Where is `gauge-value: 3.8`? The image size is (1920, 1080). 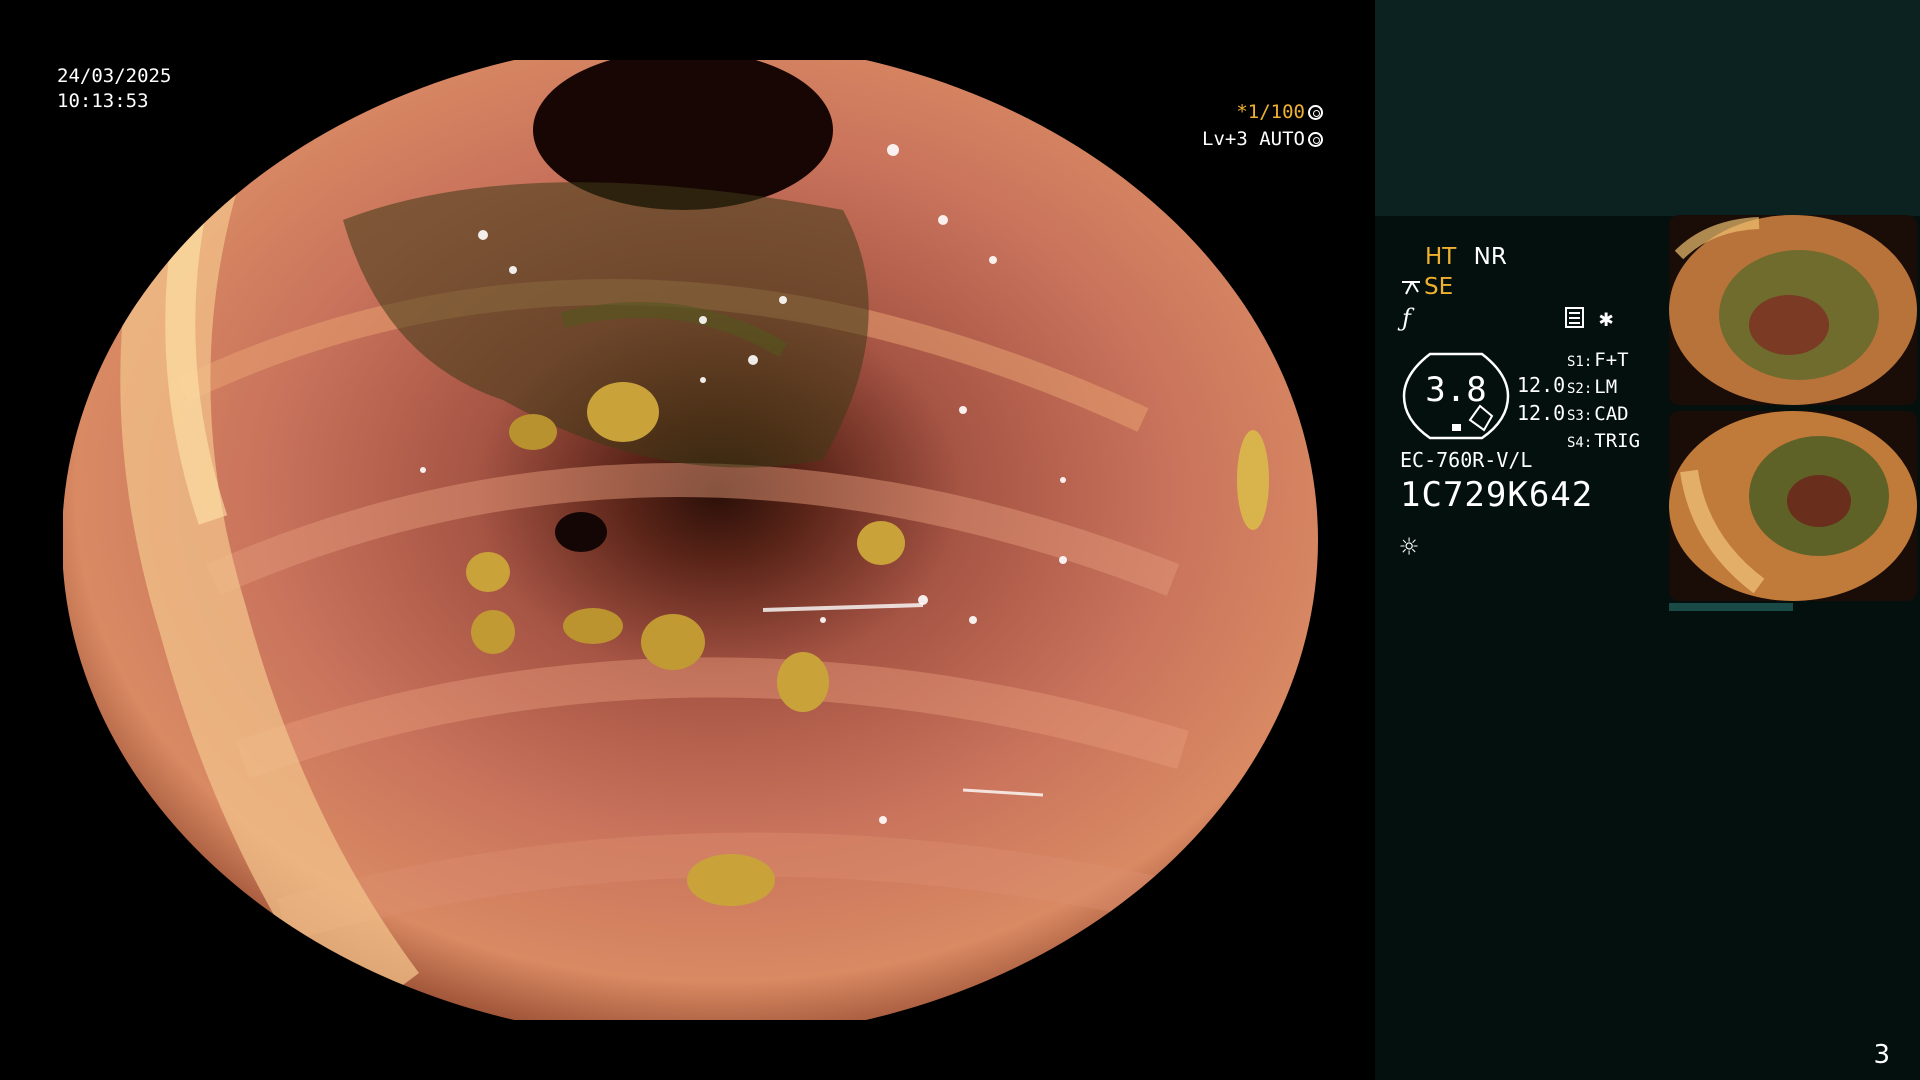
gauge-value: 3.8 is located at coordinates (1456, 390).